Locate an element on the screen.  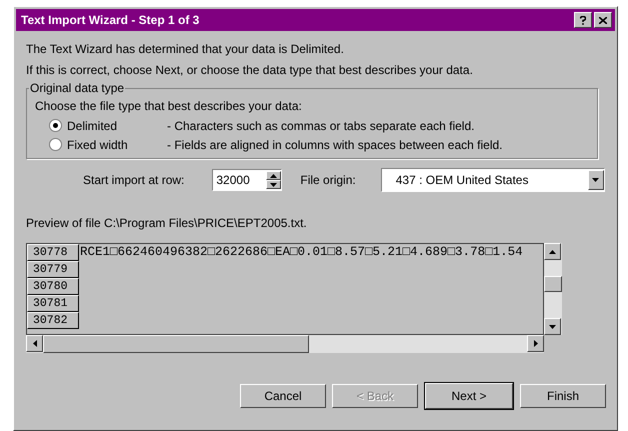
start-row-label: Start import at row: is located at coordinates (133, 180).